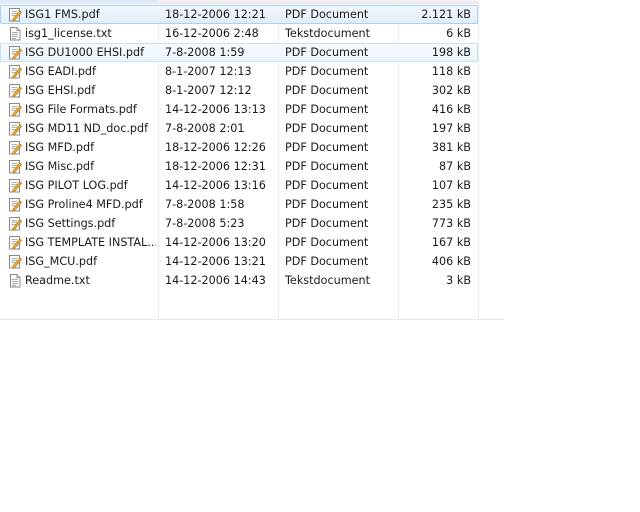  What do you see at coordinates (215, 242) in the screenshot?
I see `file-date-modified: 14-12-2006 13:20` at bounding box center [215, 242].